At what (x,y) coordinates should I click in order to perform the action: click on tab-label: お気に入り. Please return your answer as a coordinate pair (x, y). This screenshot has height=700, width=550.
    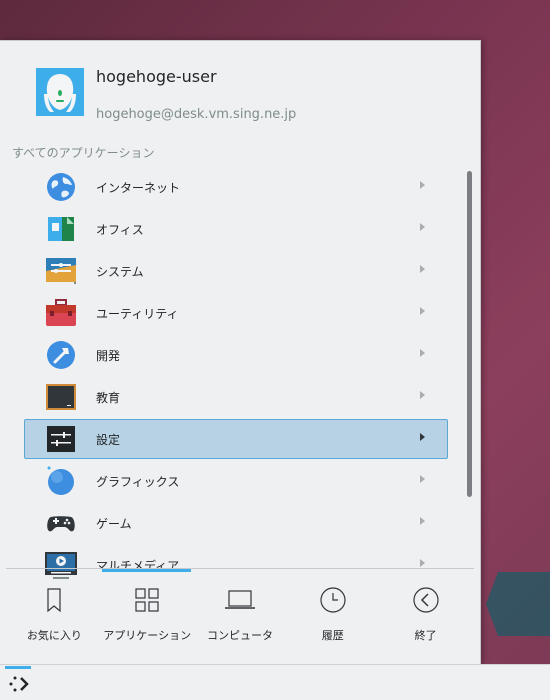
    Looking at the image, I should click on (54, 635).